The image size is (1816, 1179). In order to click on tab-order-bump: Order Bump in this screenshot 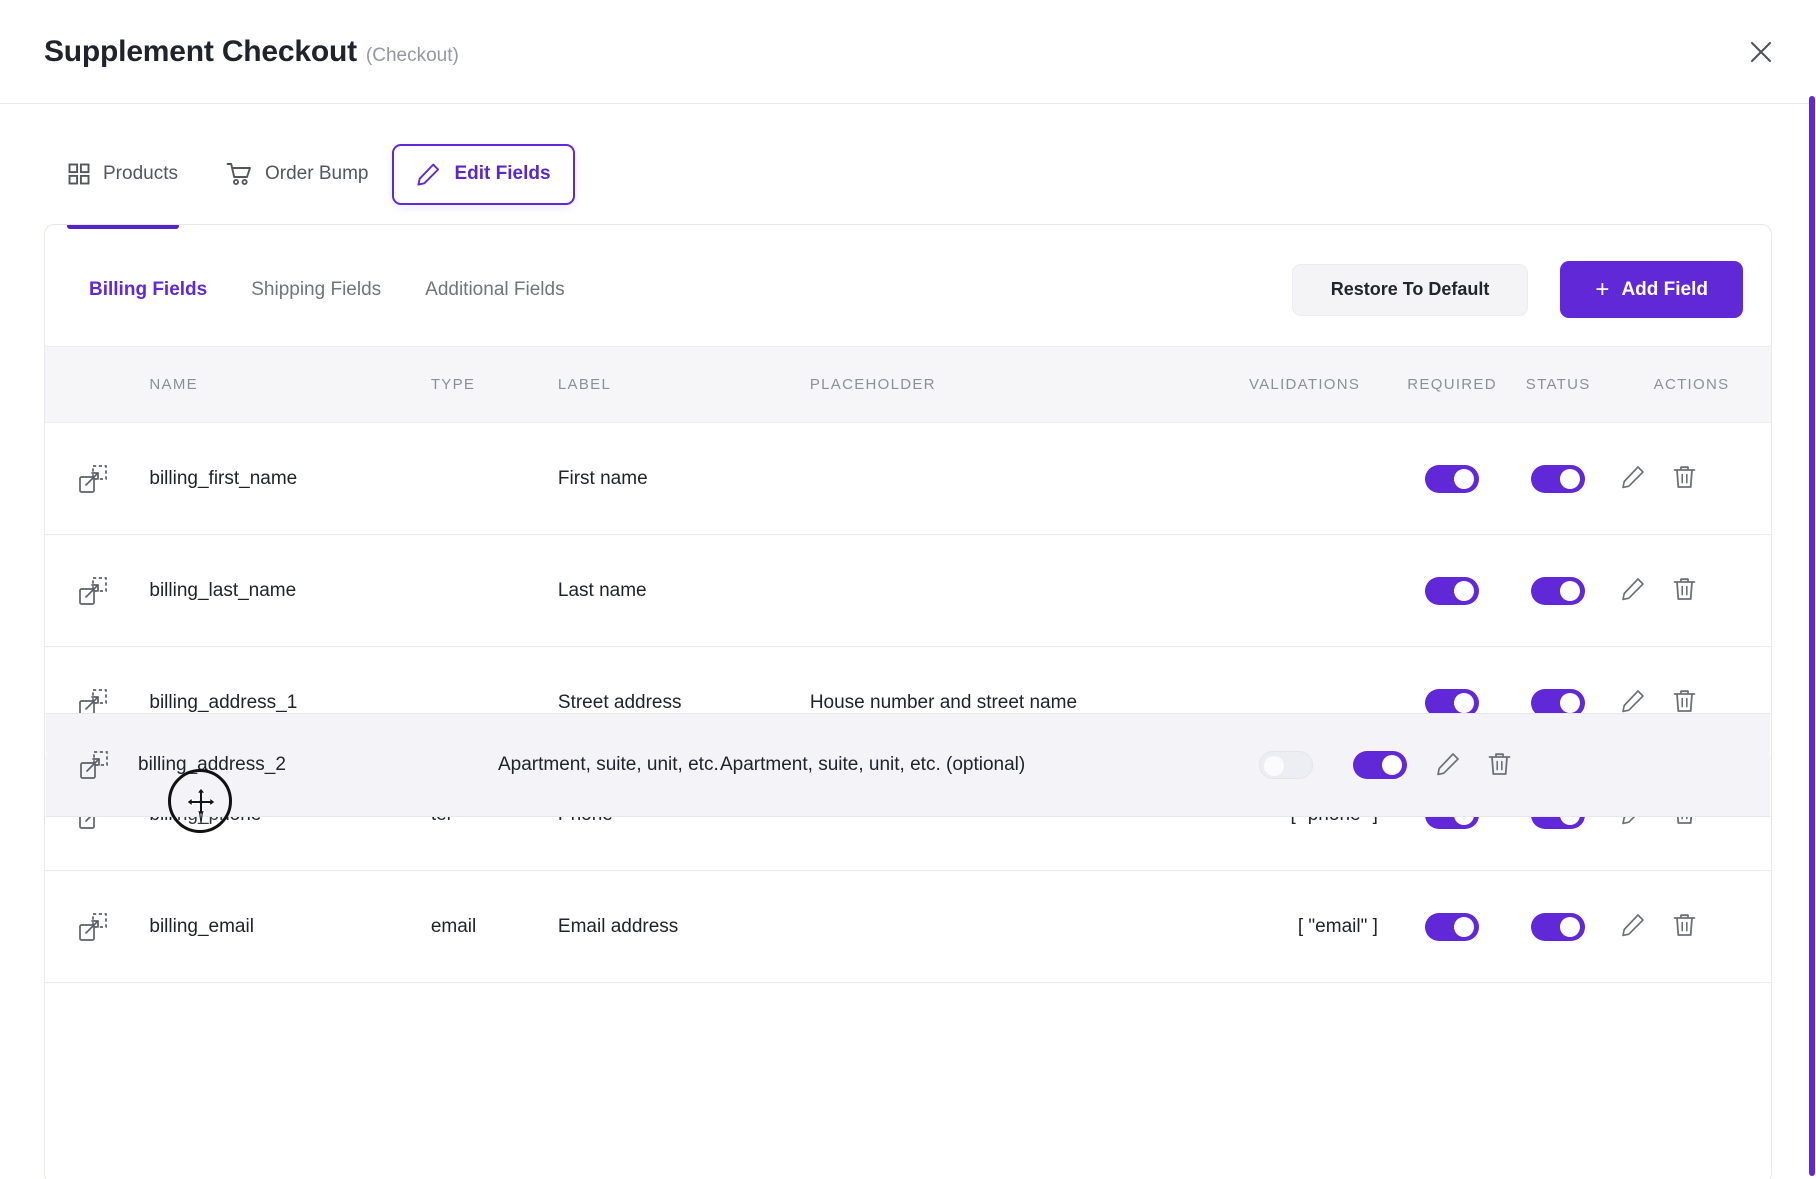, I will do `click(297, 174)`.